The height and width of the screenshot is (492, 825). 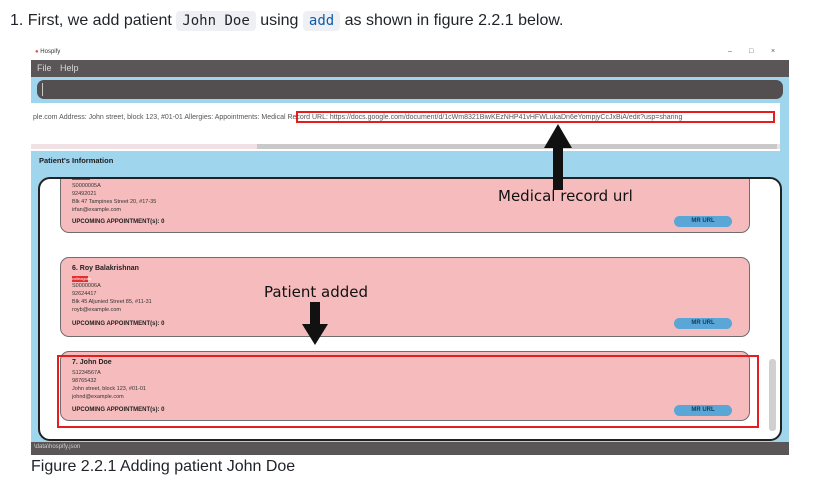 I want to click on tag-badge: colleagues, so click(x=82, y=279).